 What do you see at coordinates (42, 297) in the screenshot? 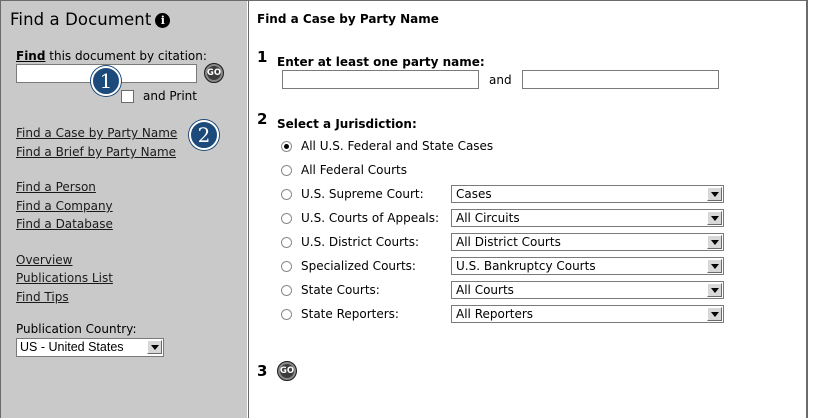
I see `link-find-tips: Find Tips` at bounding box center [42, 297].